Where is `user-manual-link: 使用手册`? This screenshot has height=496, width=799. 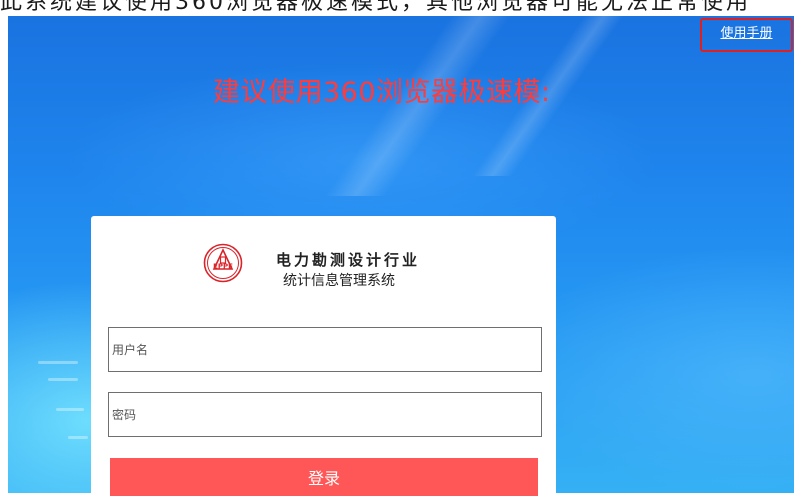
user-manual-link: 使用手册 is located at coordinates (746, 35).